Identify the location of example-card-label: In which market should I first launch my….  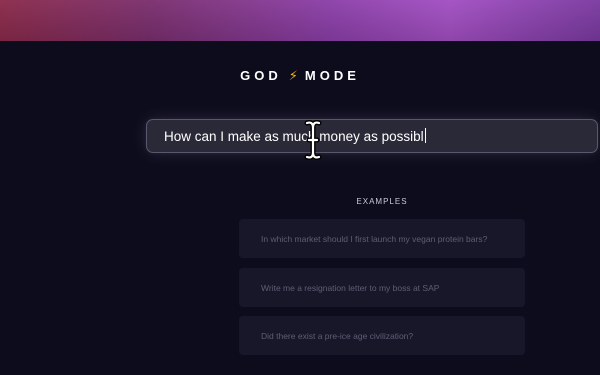
(374, 238).